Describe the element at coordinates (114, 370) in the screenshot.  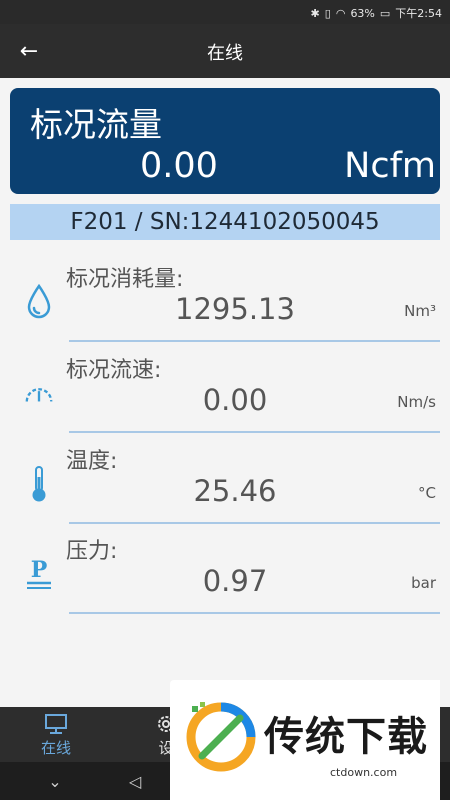
I see `reading-label: 标况流速:` at that location.